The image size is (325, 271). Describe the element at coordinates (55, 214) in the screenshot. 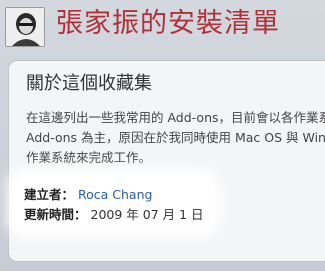

I see `updated-label: 更新時間：` at that location.